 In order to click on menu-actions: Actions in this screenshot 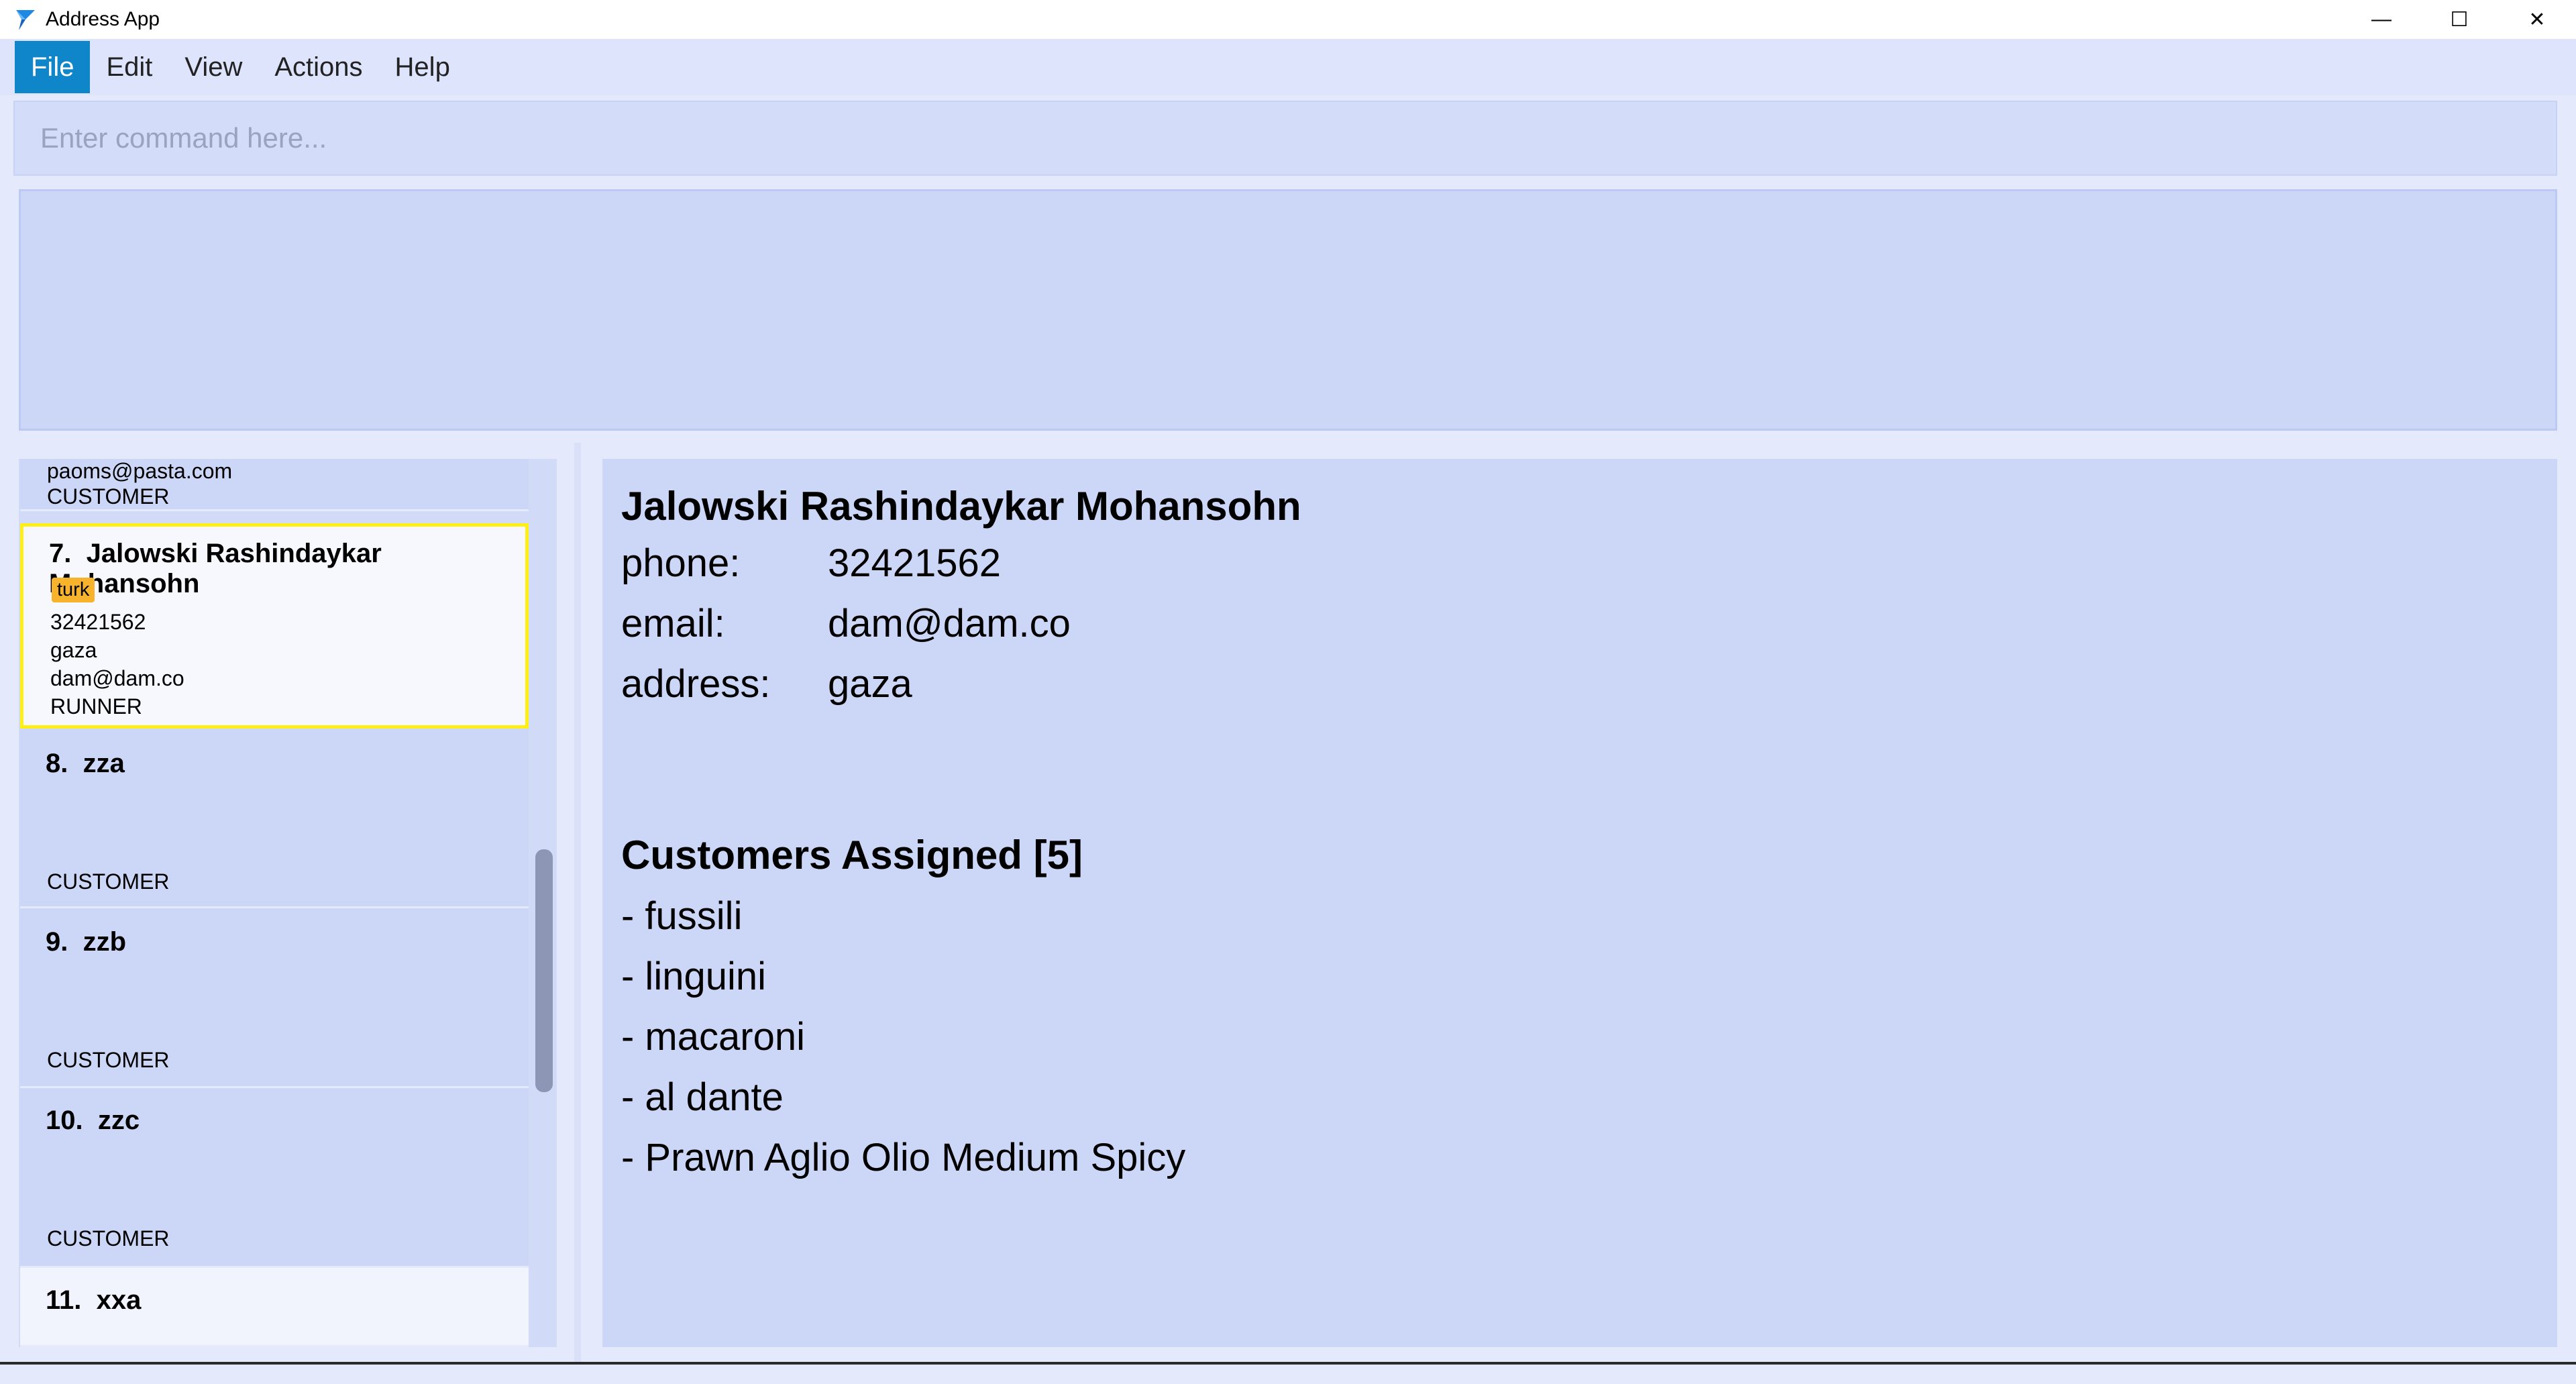, I will do `click(318, 67)`.